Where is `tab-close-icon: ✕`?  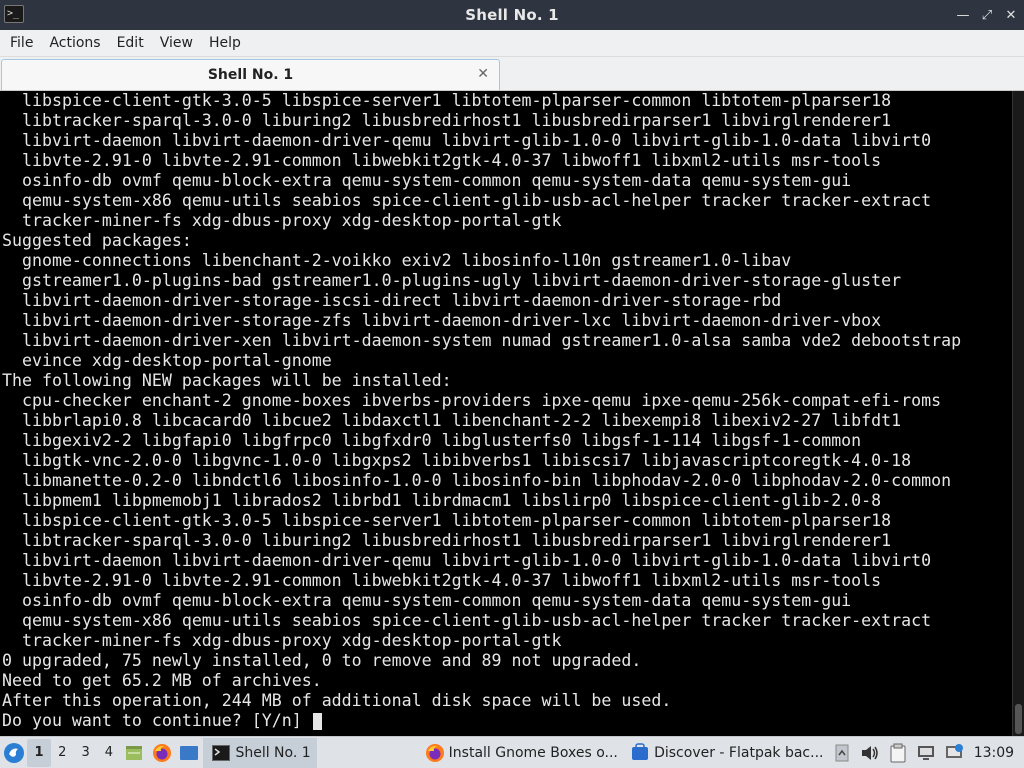
tab-close-icon: ✕ is located at coordinates (483, 74).